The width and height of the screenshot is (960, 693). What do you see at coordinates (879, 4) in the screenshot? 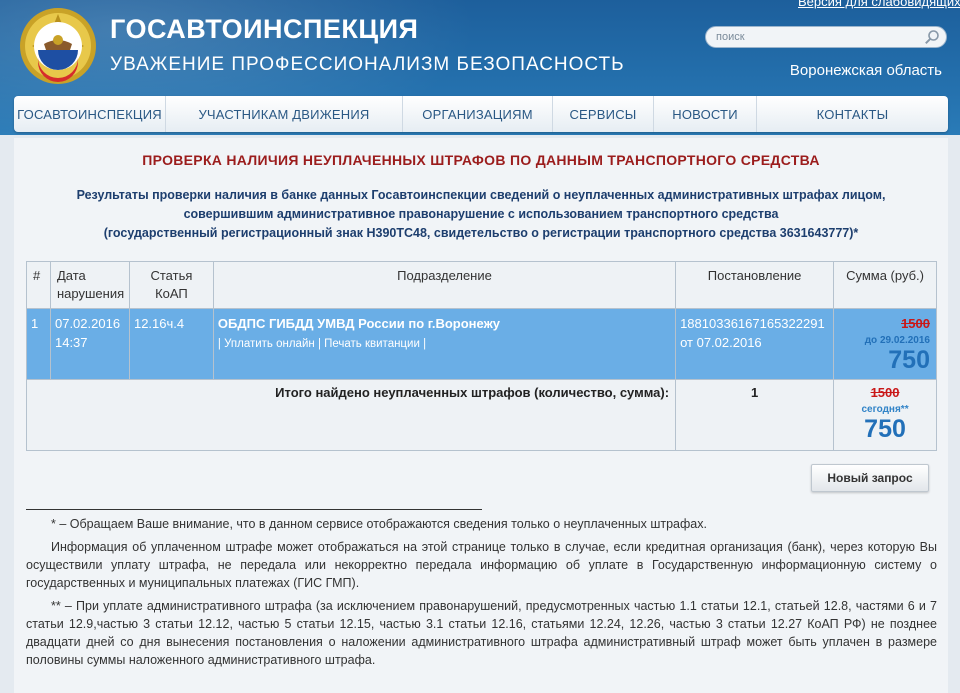
I see `accessible-version-link: Версия для слабовидящих` at bounding box center [879, 4].